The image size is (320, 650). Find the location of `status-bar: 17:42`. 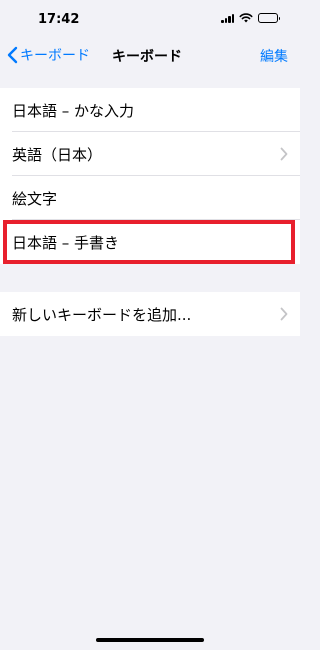

status-bar: 17:42 is located at coordinates (150, 20).